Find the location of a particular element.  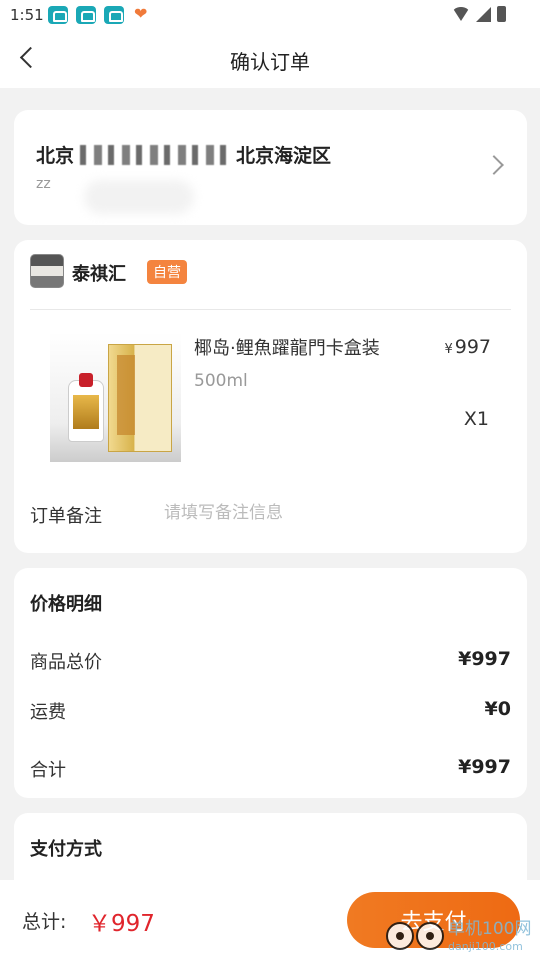

nav-bar: 确认订单 is located at coordinates (270, 59).